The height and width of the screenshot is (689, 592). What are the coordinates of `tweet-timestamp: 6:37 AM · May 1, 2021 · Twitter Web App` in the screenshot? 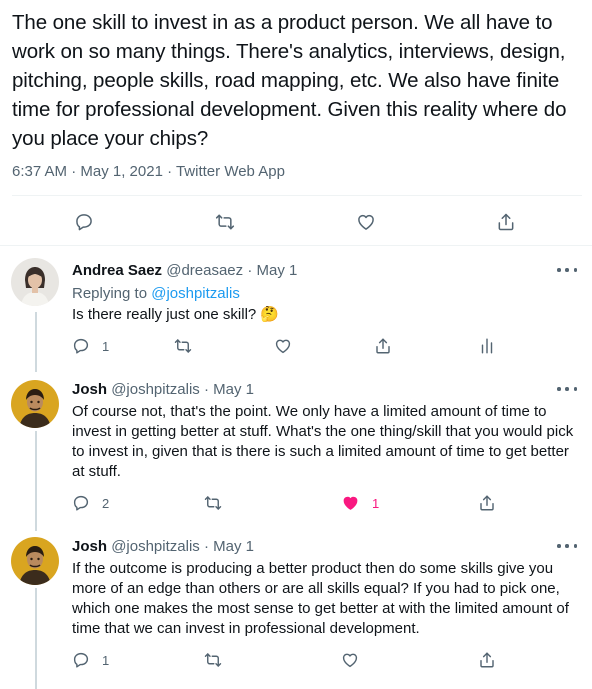 It's located at (148, 171).